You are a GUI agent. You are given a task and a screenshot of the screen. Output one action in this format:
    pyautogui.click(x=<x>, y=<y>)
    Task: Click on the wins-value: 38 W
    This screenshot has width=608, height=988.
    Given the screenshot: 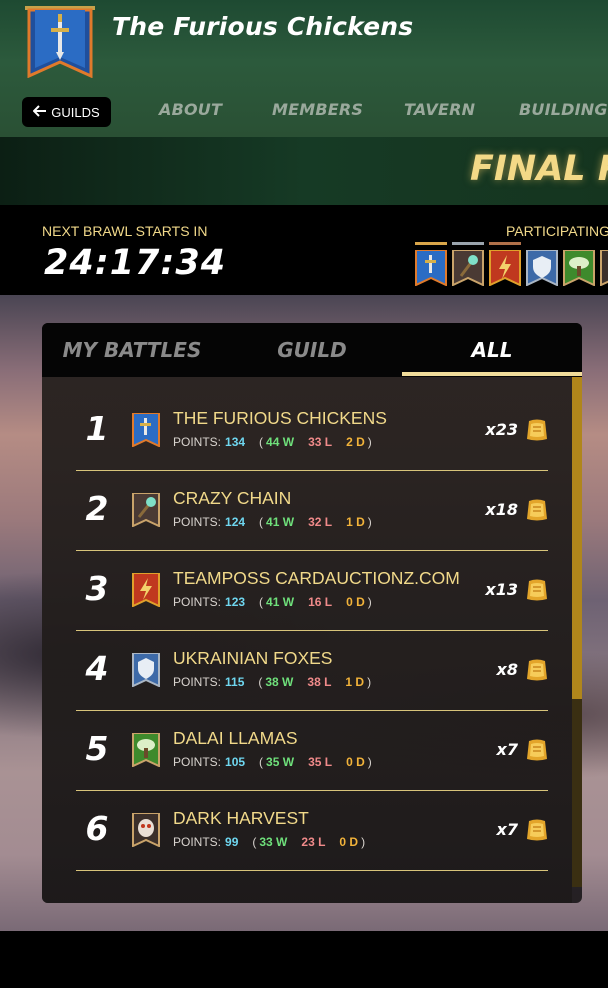 What is the action you would take?
    pyautogui.click(x=279, y=682)
    